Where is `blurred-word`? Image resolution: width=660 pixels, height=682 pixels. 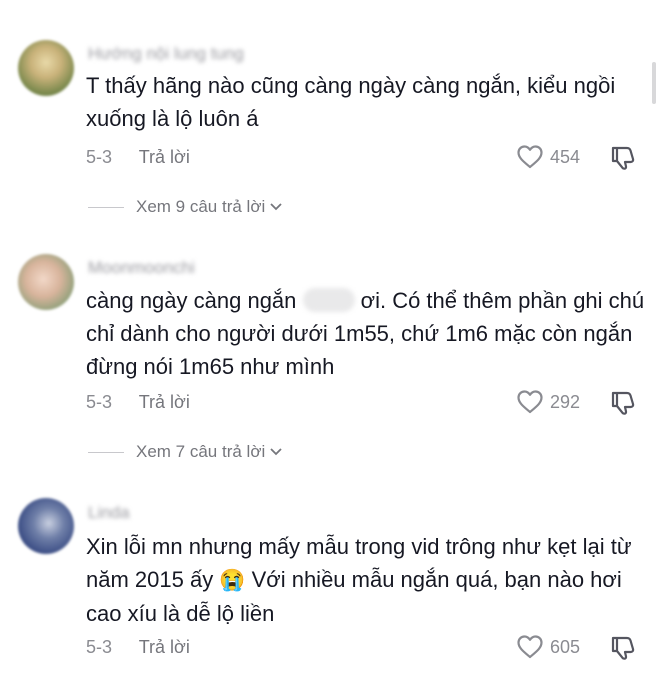
blurred-word is located at coordinates (328, 300).